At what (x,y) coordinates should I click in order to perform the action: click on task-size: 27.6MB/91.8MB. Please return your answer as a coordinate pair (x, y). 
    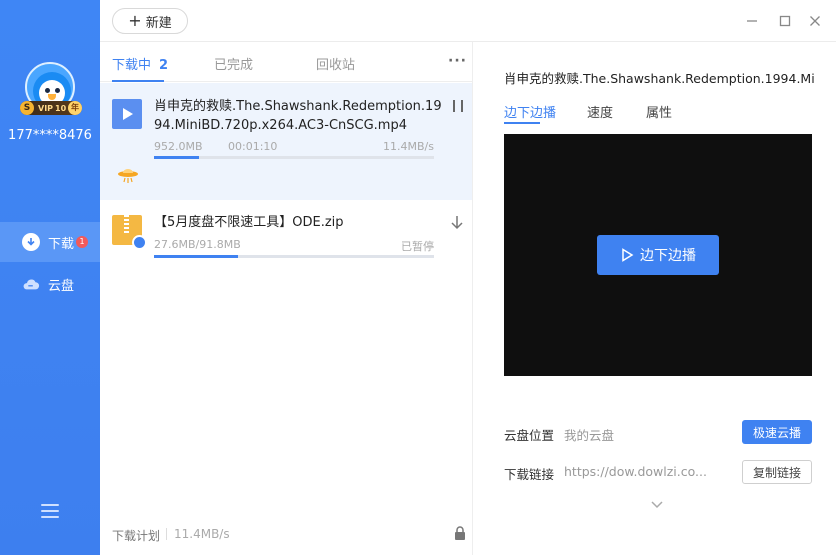
    Looking at the image, I should click on (197, 244).